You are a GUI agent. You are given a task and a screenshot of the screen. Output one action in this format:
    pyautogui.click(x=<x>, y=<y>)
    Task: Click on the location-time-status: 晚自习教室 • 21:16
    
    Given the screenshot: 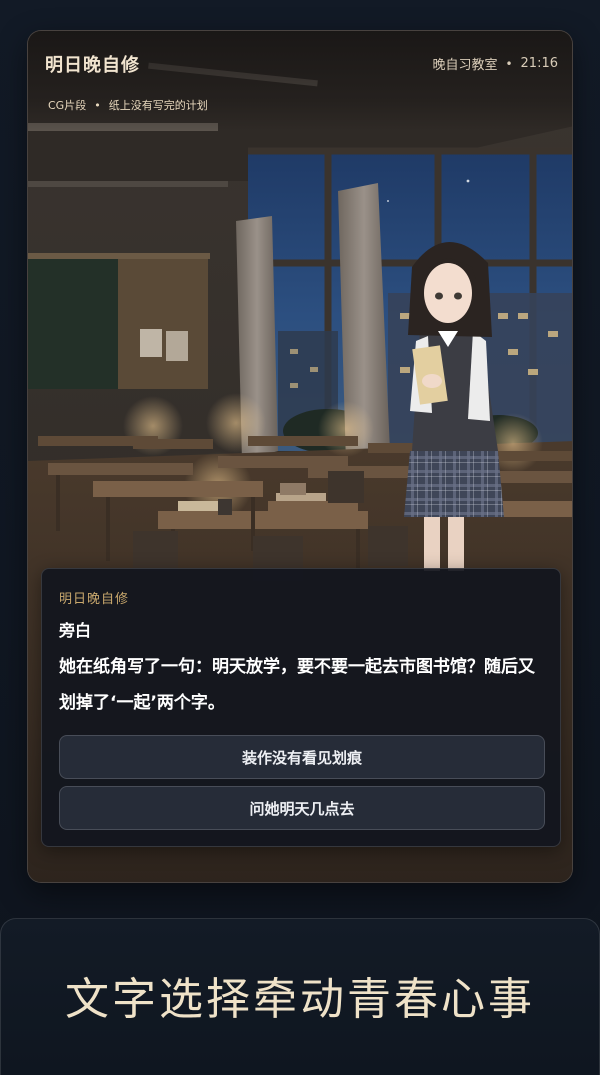 What is the action you would take?
    pyautogui.click(x=495, y=63)
    